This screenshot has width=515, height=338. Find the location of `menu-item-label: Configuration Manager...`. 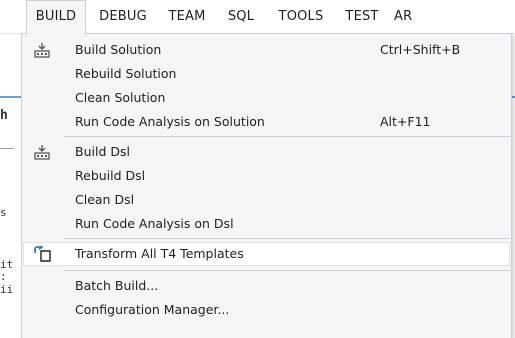

menu-item-label: Configuration Manager... is located at coordinates (152, 309).